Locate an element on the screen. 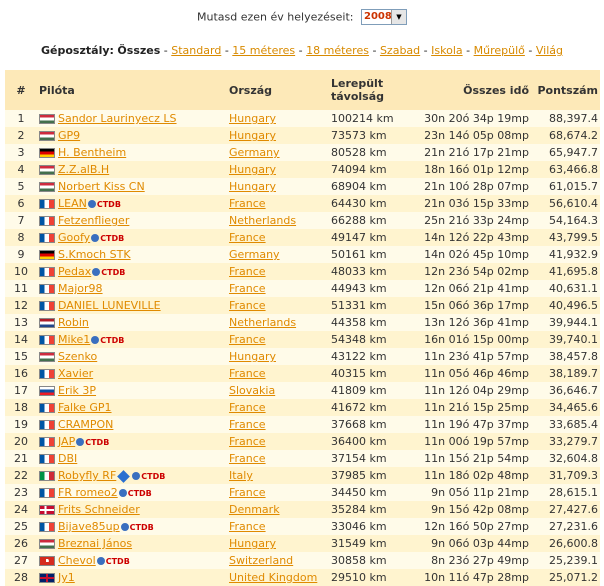  pilot-link: Breznai János is located at coordinates (95, 543).